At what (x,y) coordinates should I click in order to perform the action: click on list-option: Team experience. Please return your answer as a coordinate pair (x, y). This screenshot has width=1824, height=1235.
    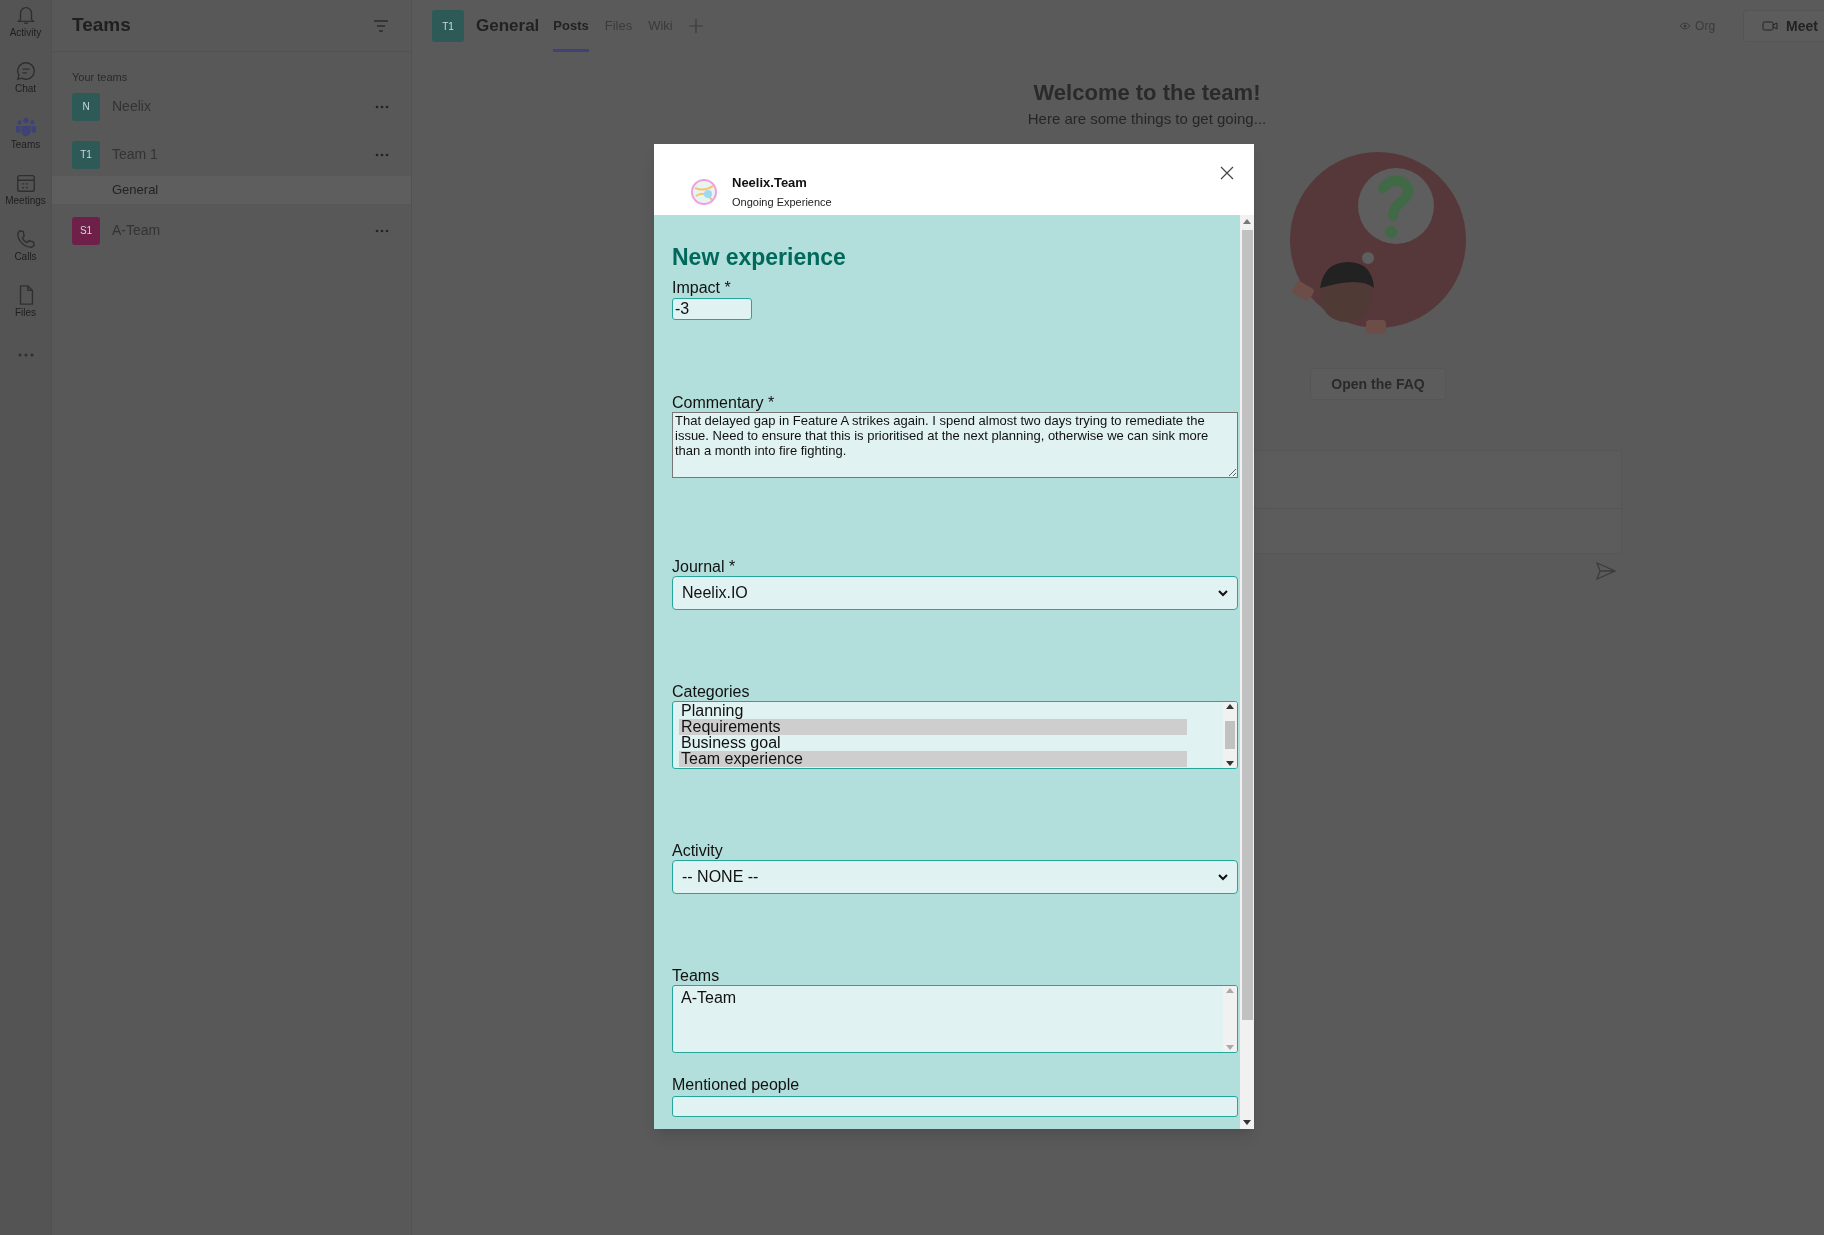
    Looking at the image, I should click on (933, 759).